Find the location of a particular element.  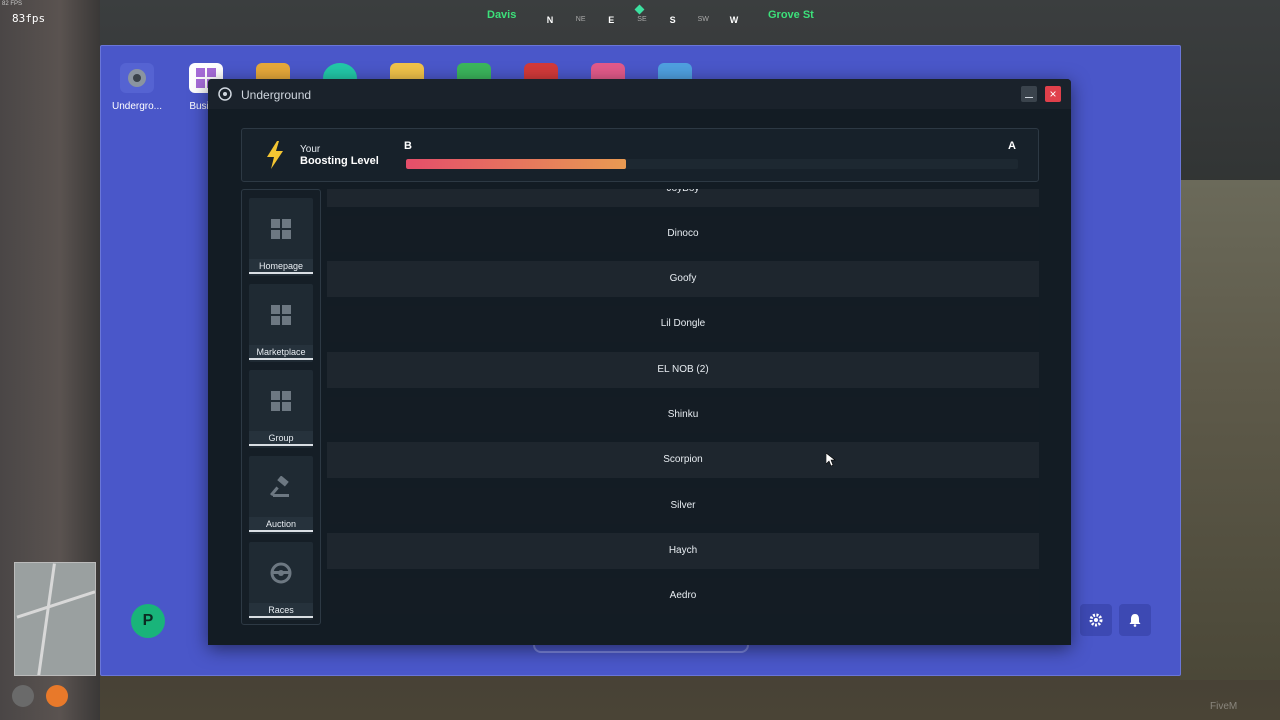

compass-directions: N NE E SE S SW W is located at coordinates (642, 20).